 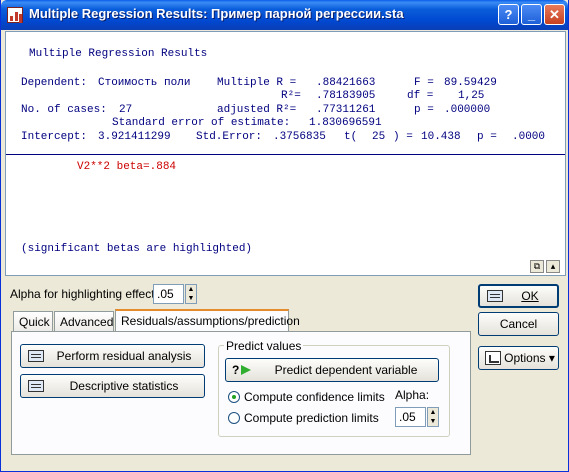 What do you see at coordinates (412, 395) in the screenshot?
I see `alpha-label: Alpha:` at bounding box center [412, 395].